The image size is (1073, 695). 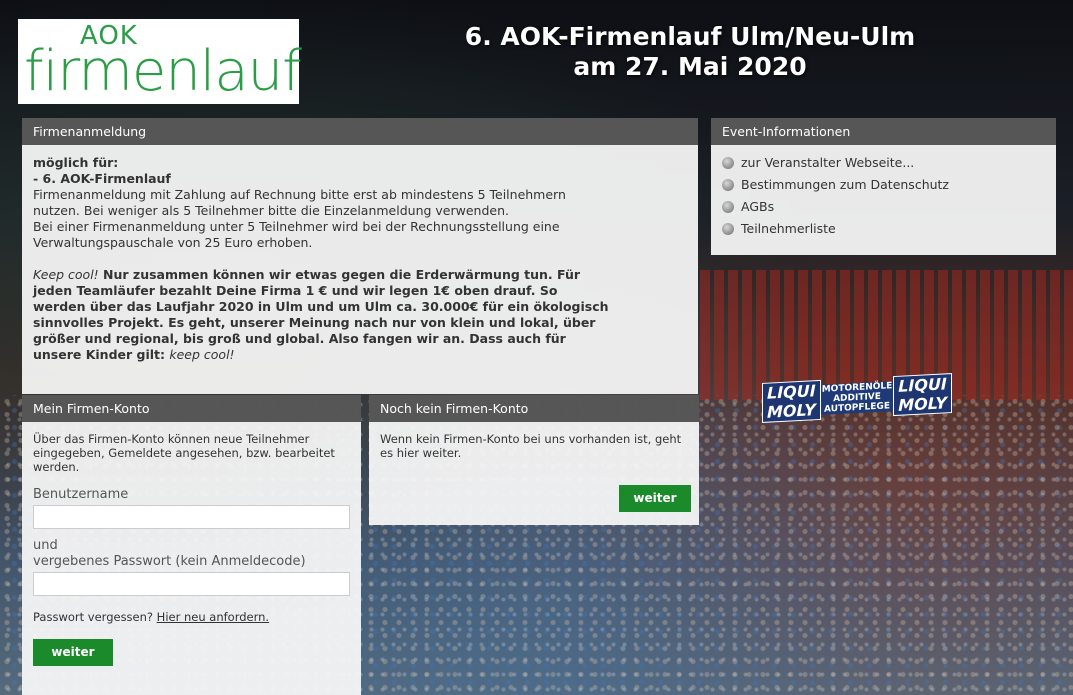 What do you see at coordinates (690, 66) in the screenshot?
I see `page-title-line2: am 27. Mai 2020` at bounding box center [690, 66].